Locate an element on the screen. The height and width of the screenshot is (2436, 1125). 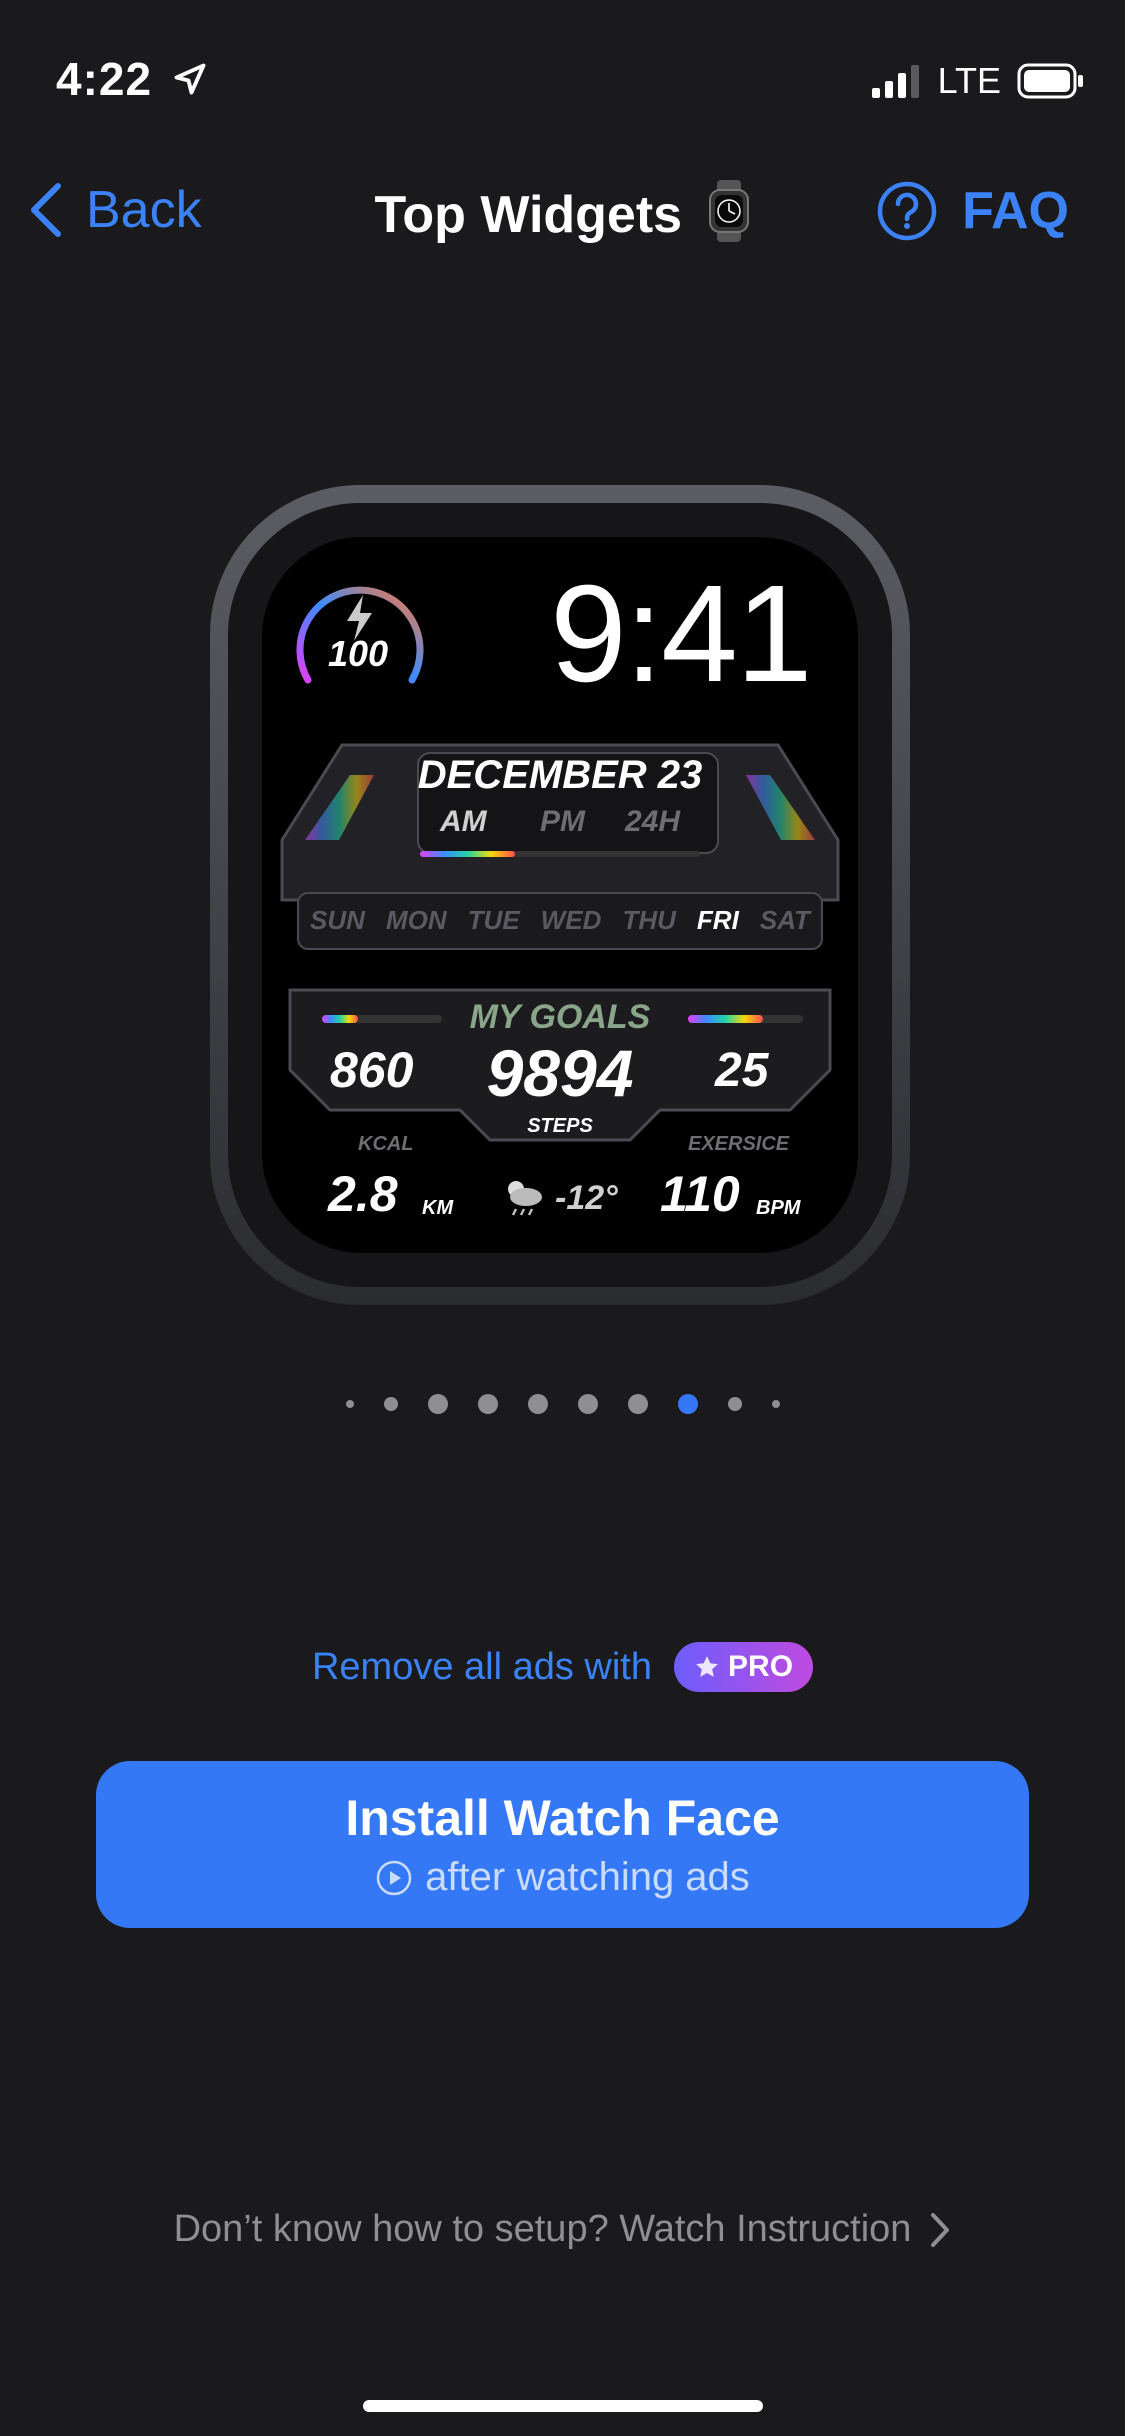
status-indicators: LTE is located at coordinates (977, 81).